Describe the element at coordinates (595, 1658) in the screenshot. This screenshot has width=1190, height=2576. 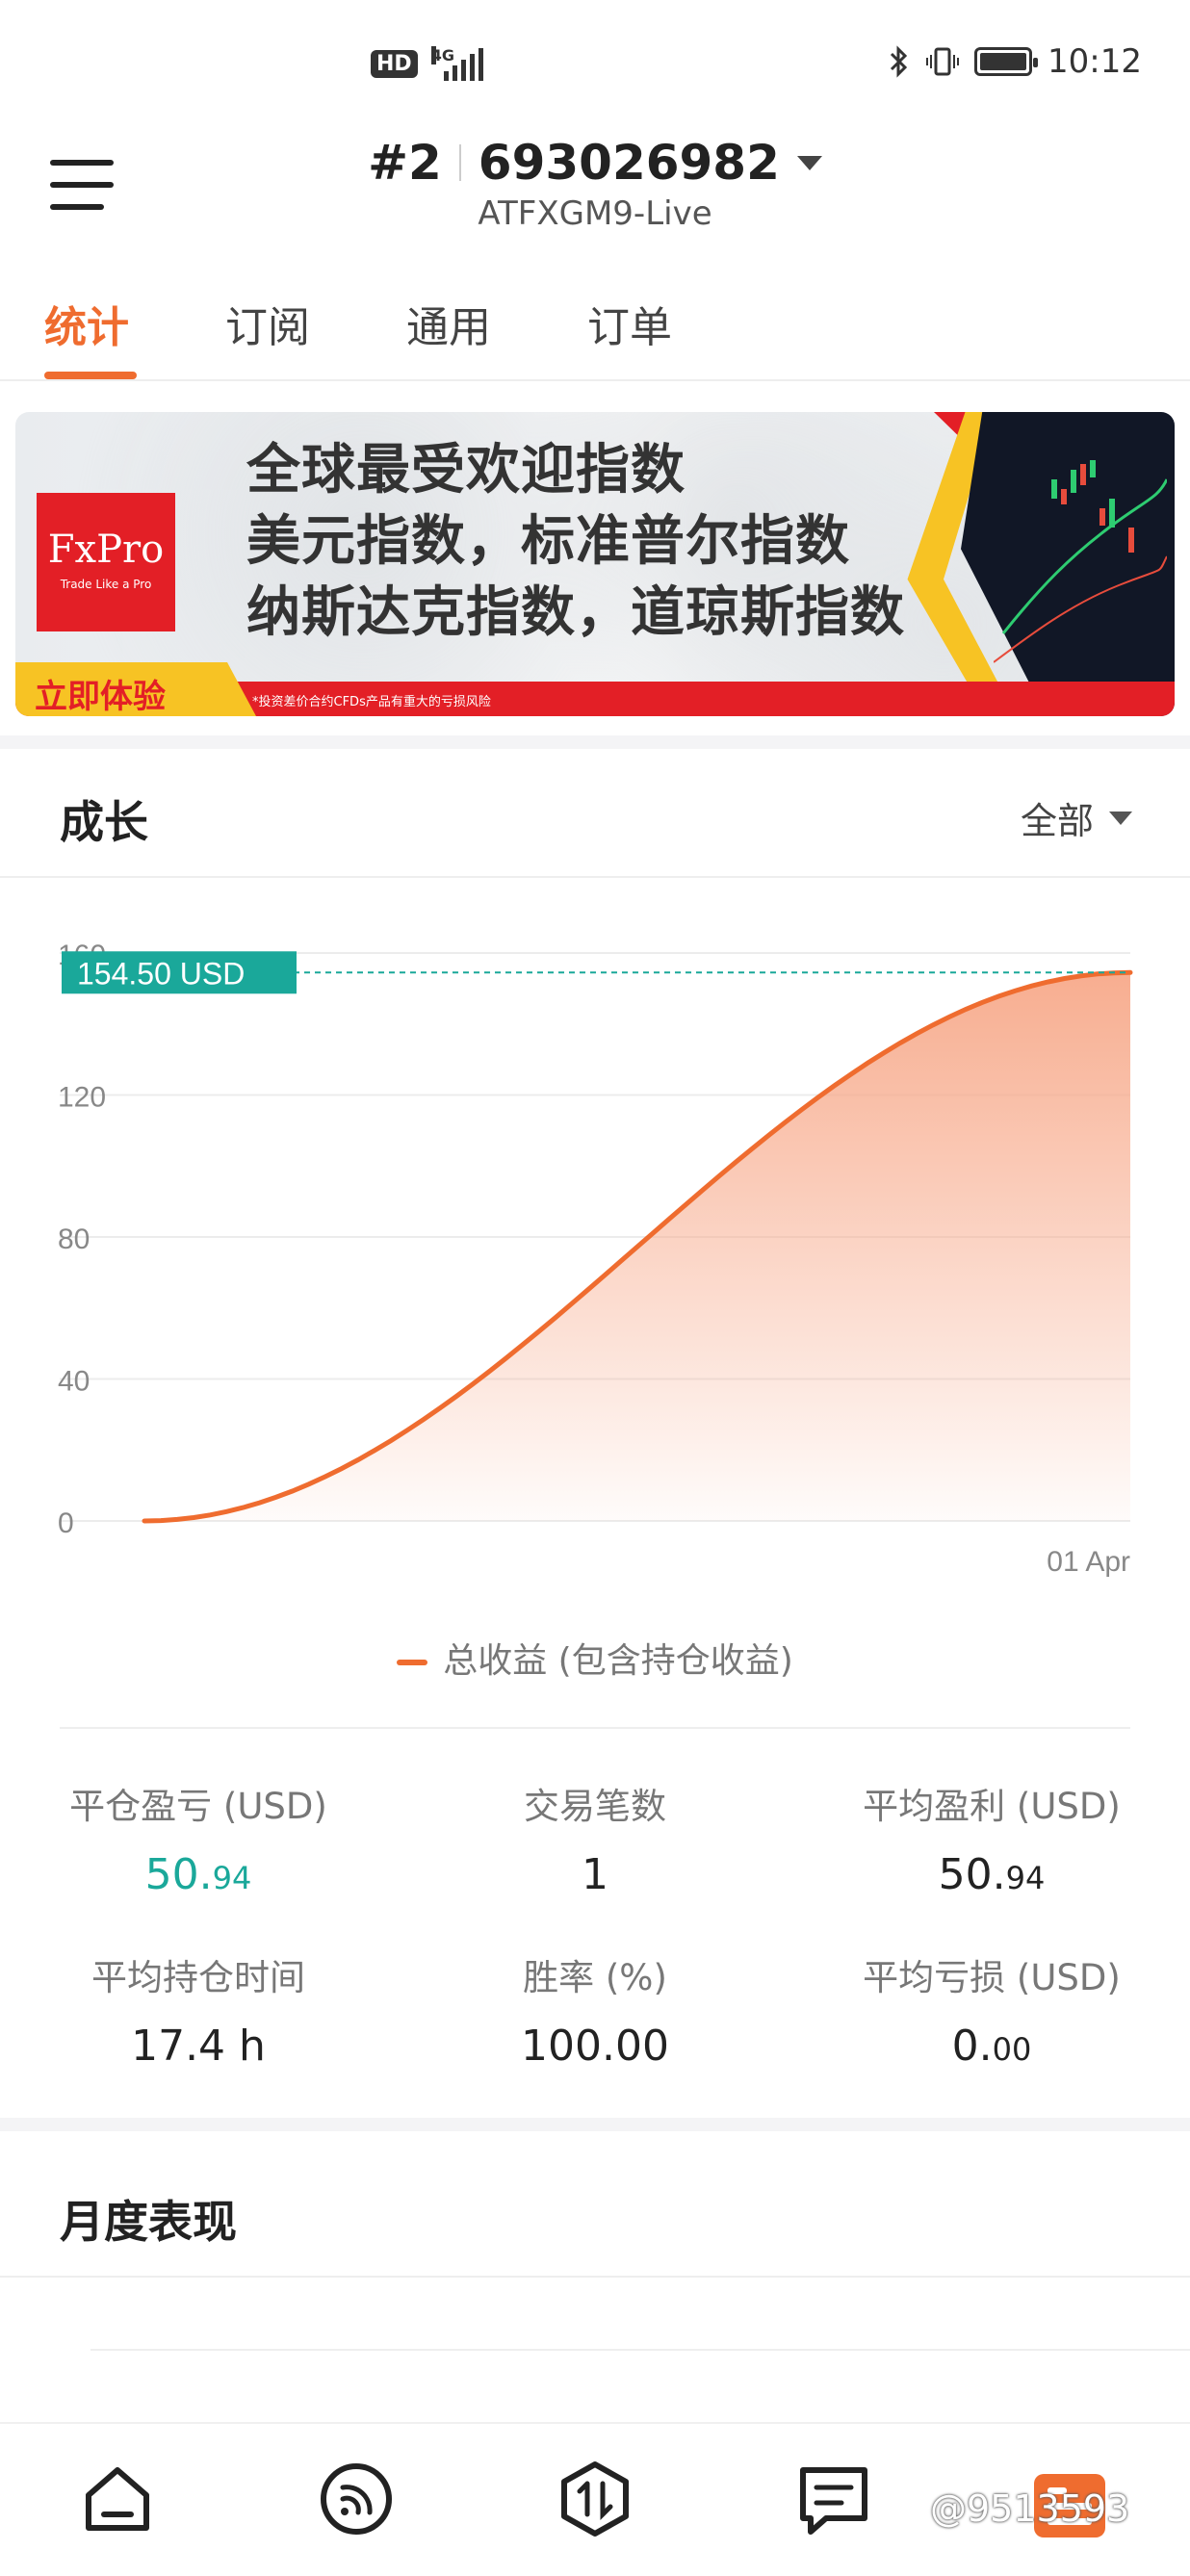
I see `chart-legend: 总收益 (包含持仓收益)` at that location.